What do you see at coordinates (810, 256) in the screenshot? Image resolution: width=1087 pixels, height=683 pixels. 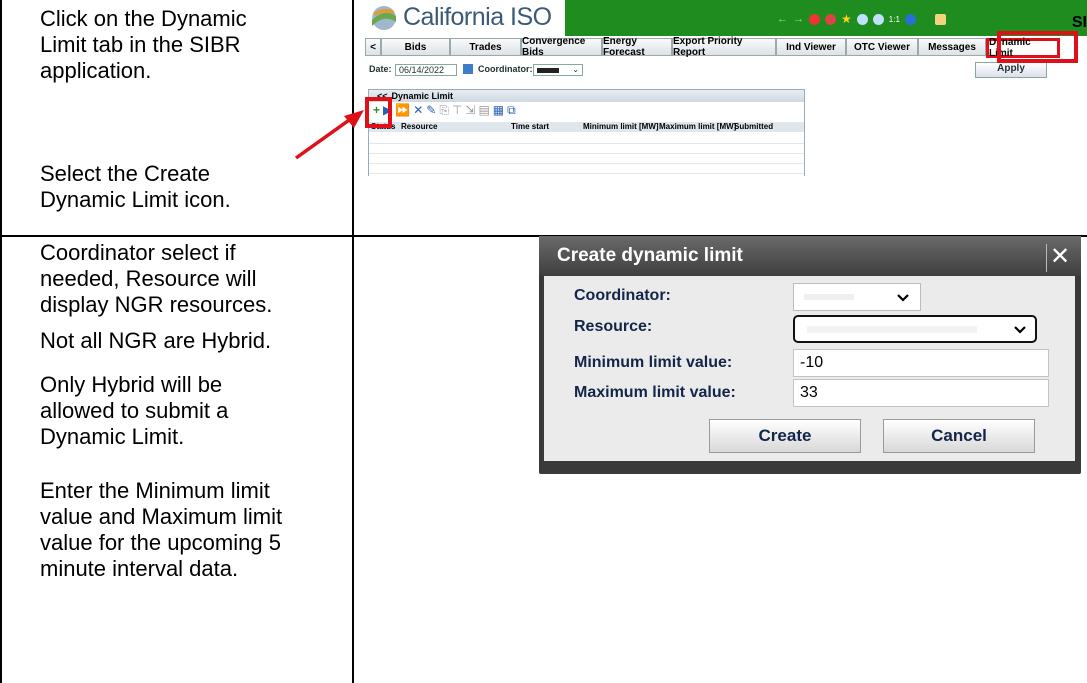 I see `dialog-titlebar: Create dynamic limit ✕` at bounding box center [810, 256].